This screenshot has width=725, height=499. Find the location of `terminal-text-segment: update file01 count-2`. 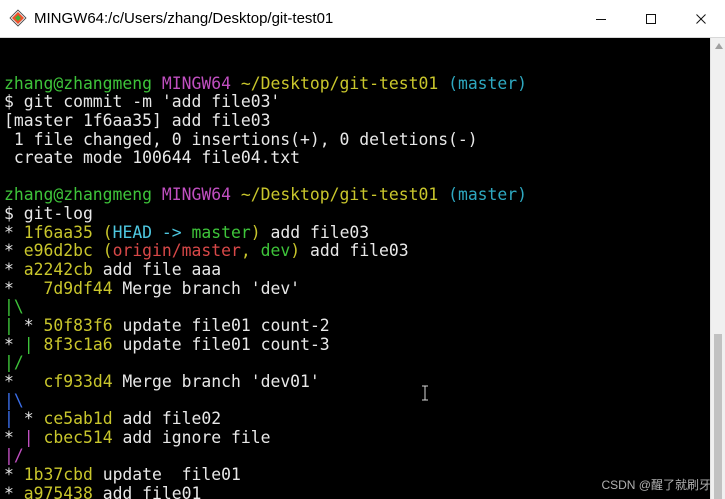

terminal-text-segment: update file01 count-2 is located at coordinates (221, 325).